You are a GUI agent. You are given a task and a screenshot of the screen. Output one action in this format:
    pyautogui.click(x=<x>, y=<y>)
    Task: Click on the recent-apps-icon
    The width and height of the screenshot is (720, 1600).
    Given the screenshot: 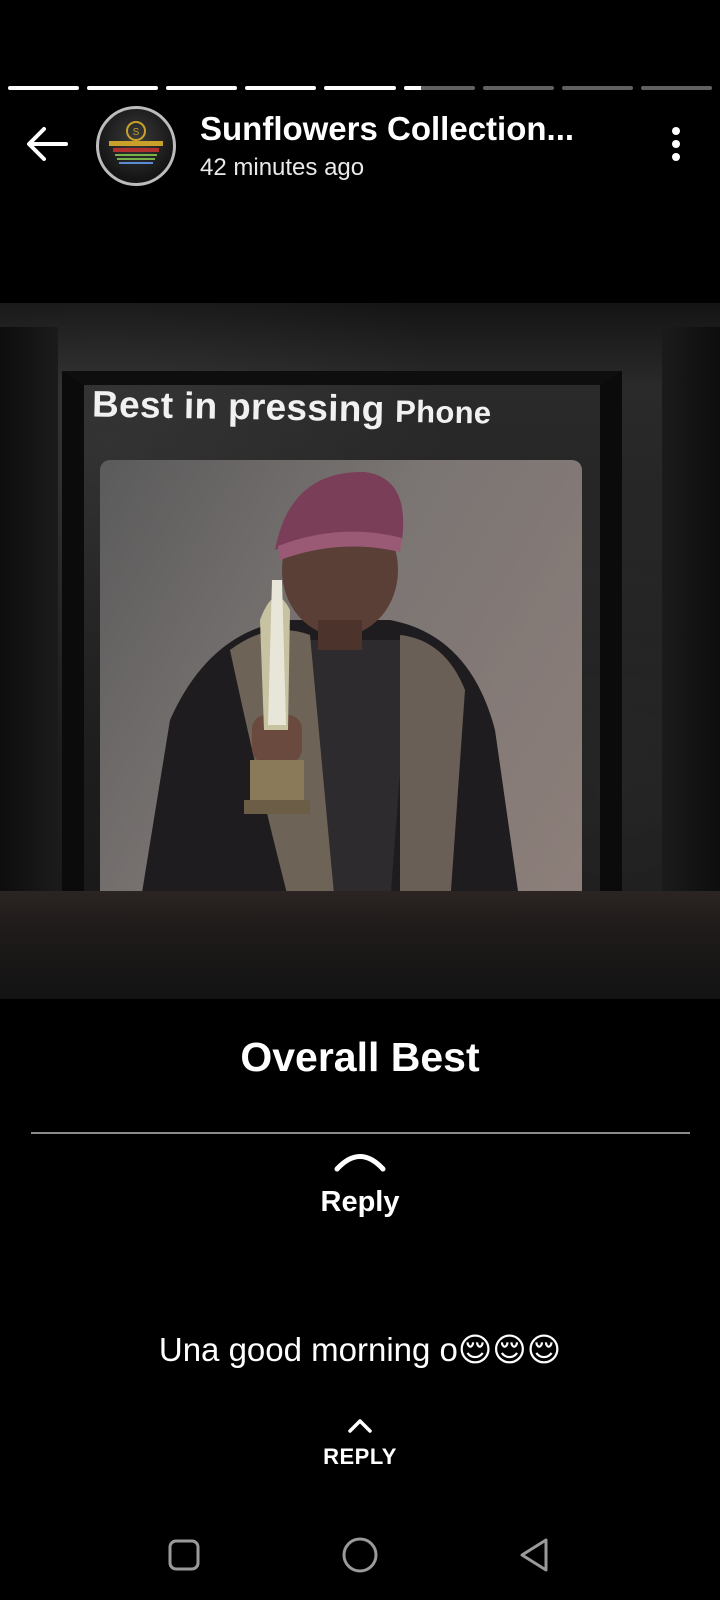 What is the action you would take?
    pyautogui.click(x=184, y=1555)
    